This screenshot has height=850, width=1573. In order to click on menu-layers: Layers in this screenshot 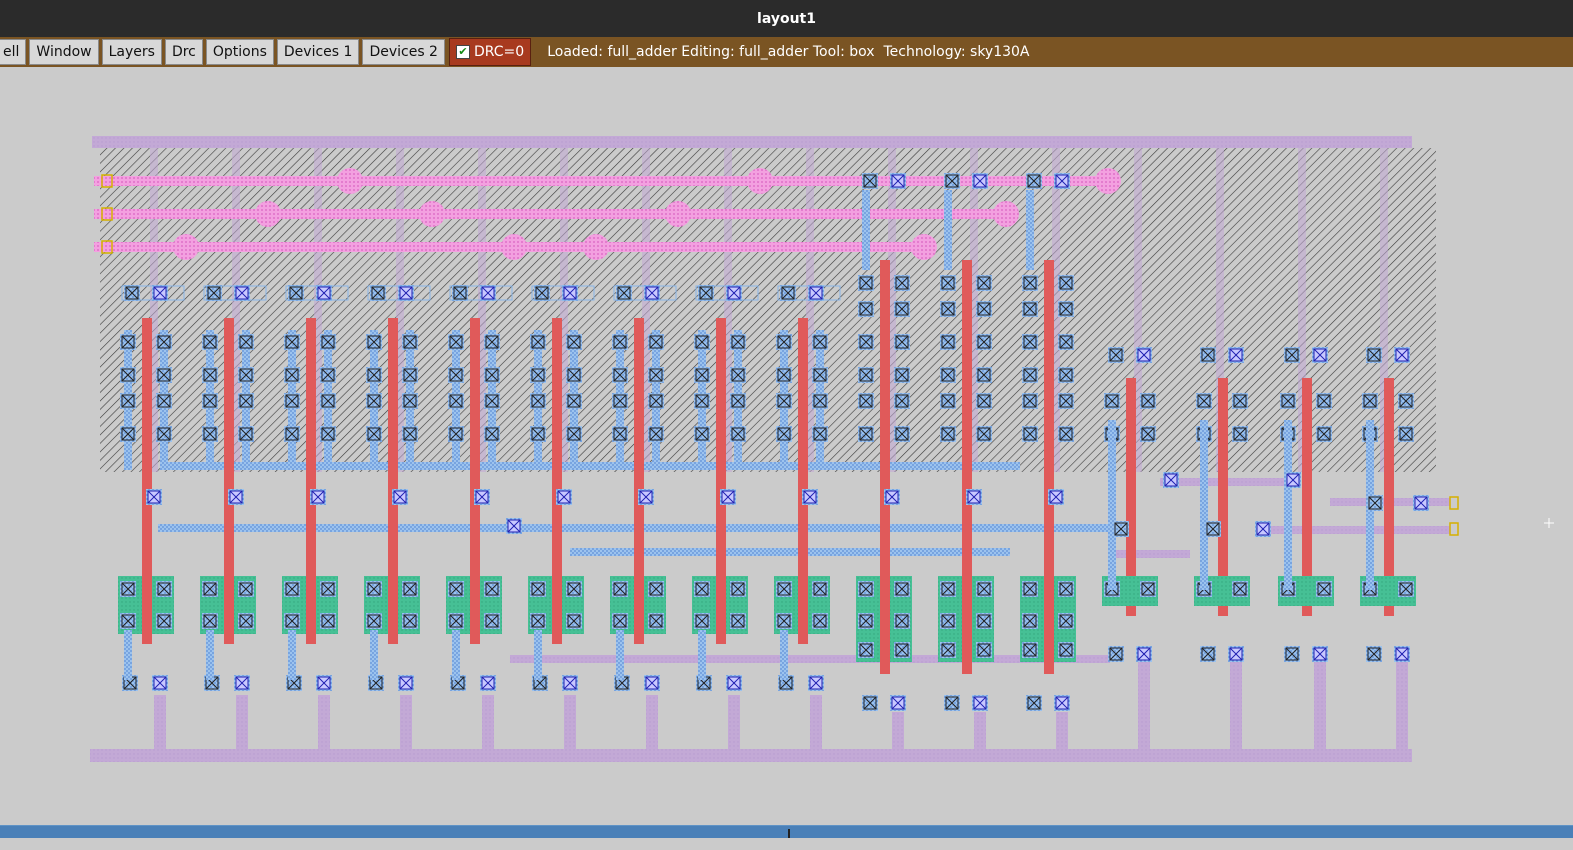, I will do `click(131, 52)`.